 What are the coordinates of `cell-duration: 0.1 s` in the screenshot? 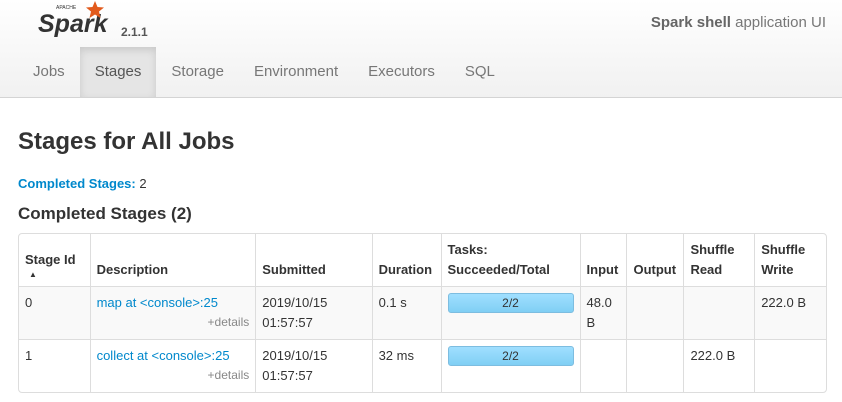 It's located at (406, 312).